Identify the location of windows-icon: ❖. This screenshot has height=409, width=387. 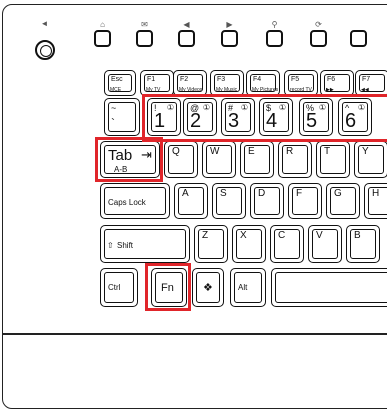
(208, 288).